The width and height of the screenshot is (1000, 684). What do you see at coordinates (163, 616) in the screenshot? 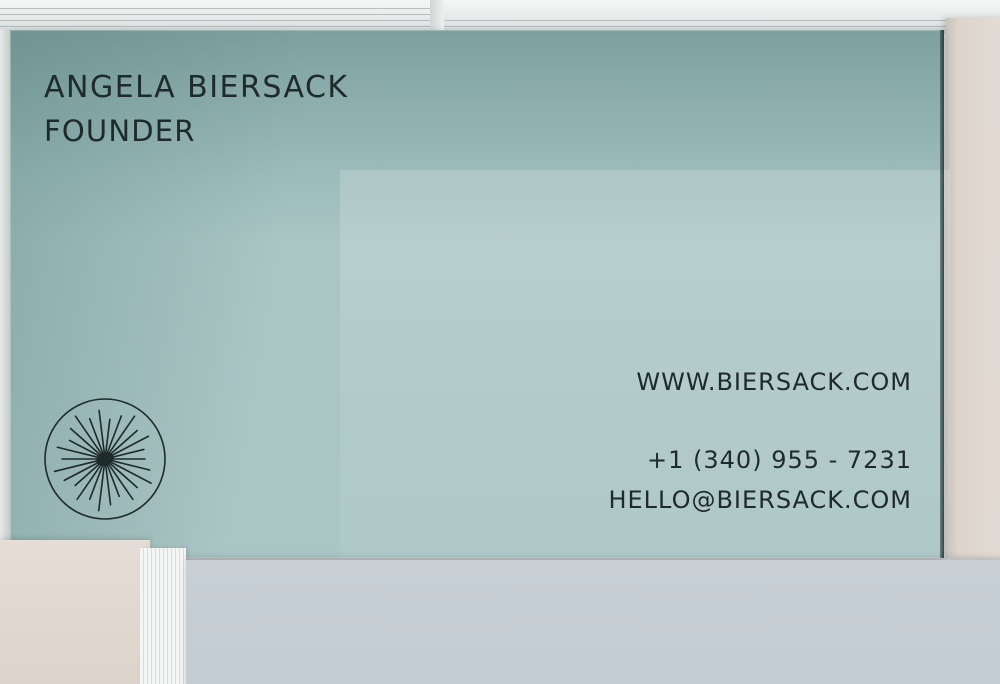
I see `white-card-stack` at bounding box center [163, 616].